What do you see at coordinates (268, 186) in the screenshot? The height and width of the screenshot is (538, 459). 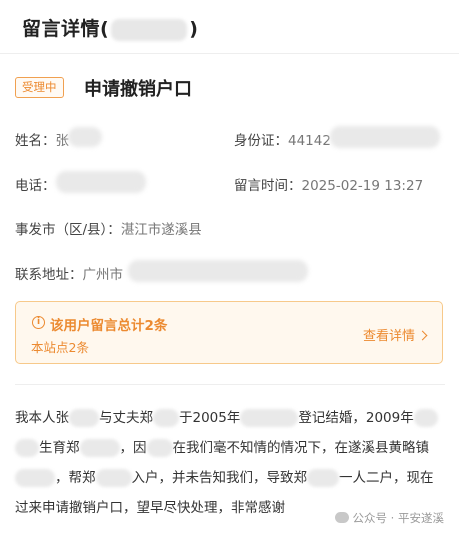 I see `time-label: 留言时间：` at bounding box center [268, 186].